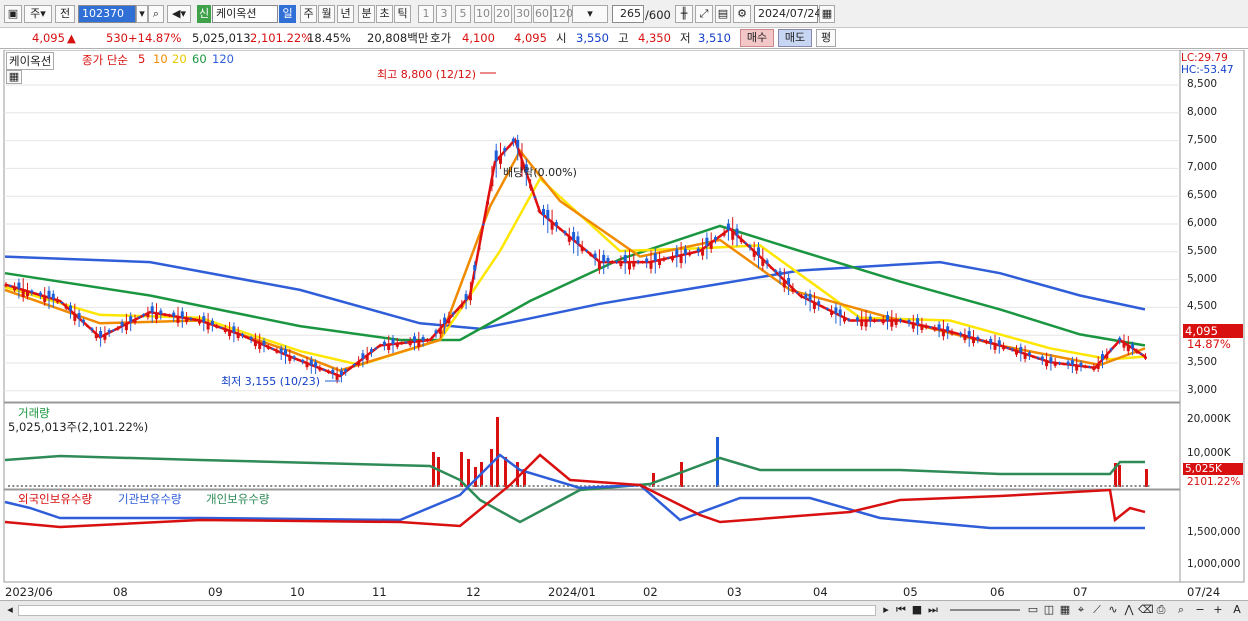  I want to click on code-dropdown-icon: ▾, so click(142, 14).